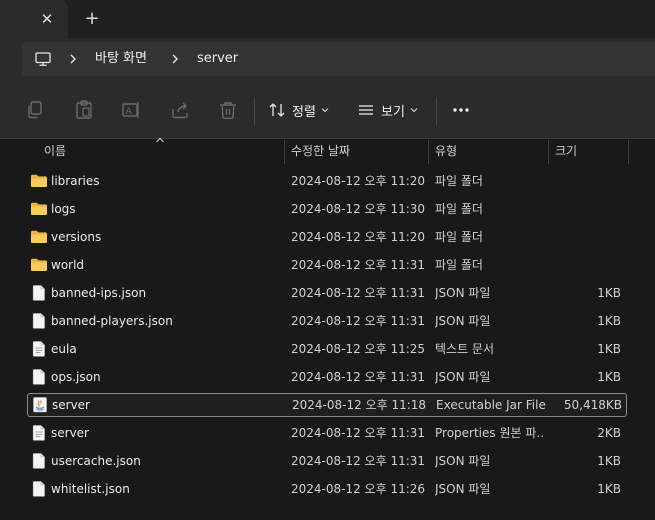  I want to click on folder-row: libraries 2024-08-12 오후 11:20 파일 폴더, so click(326, 181).